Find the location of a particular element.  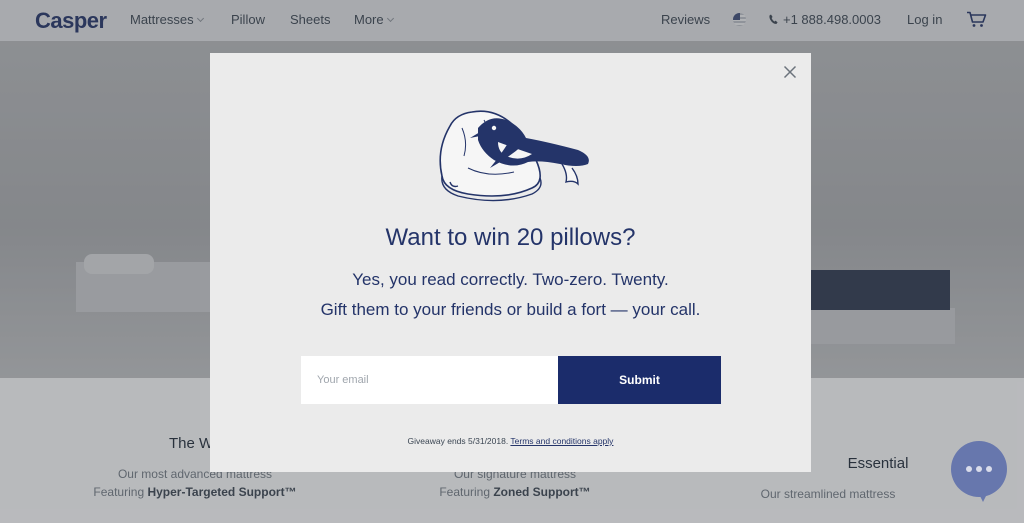

email-input is located at coordinates (429, 380).